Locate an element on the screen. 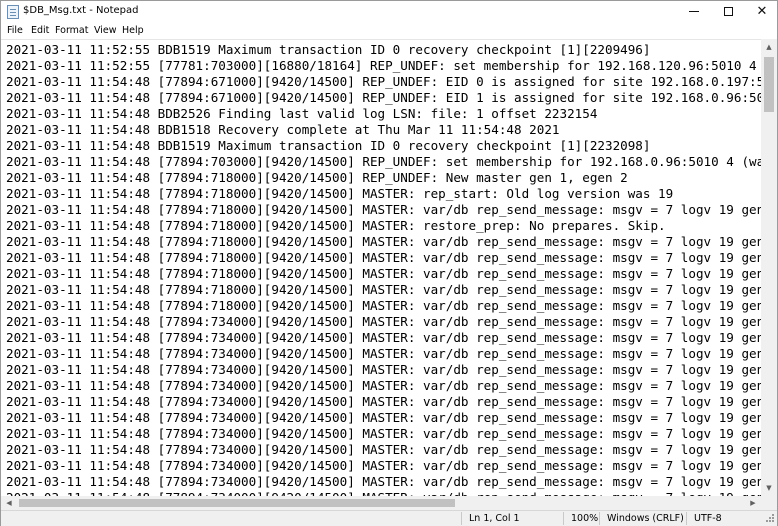 The width and height of the screenshot is (778, 526). notepad-icon is located at coordinates (13, 12).